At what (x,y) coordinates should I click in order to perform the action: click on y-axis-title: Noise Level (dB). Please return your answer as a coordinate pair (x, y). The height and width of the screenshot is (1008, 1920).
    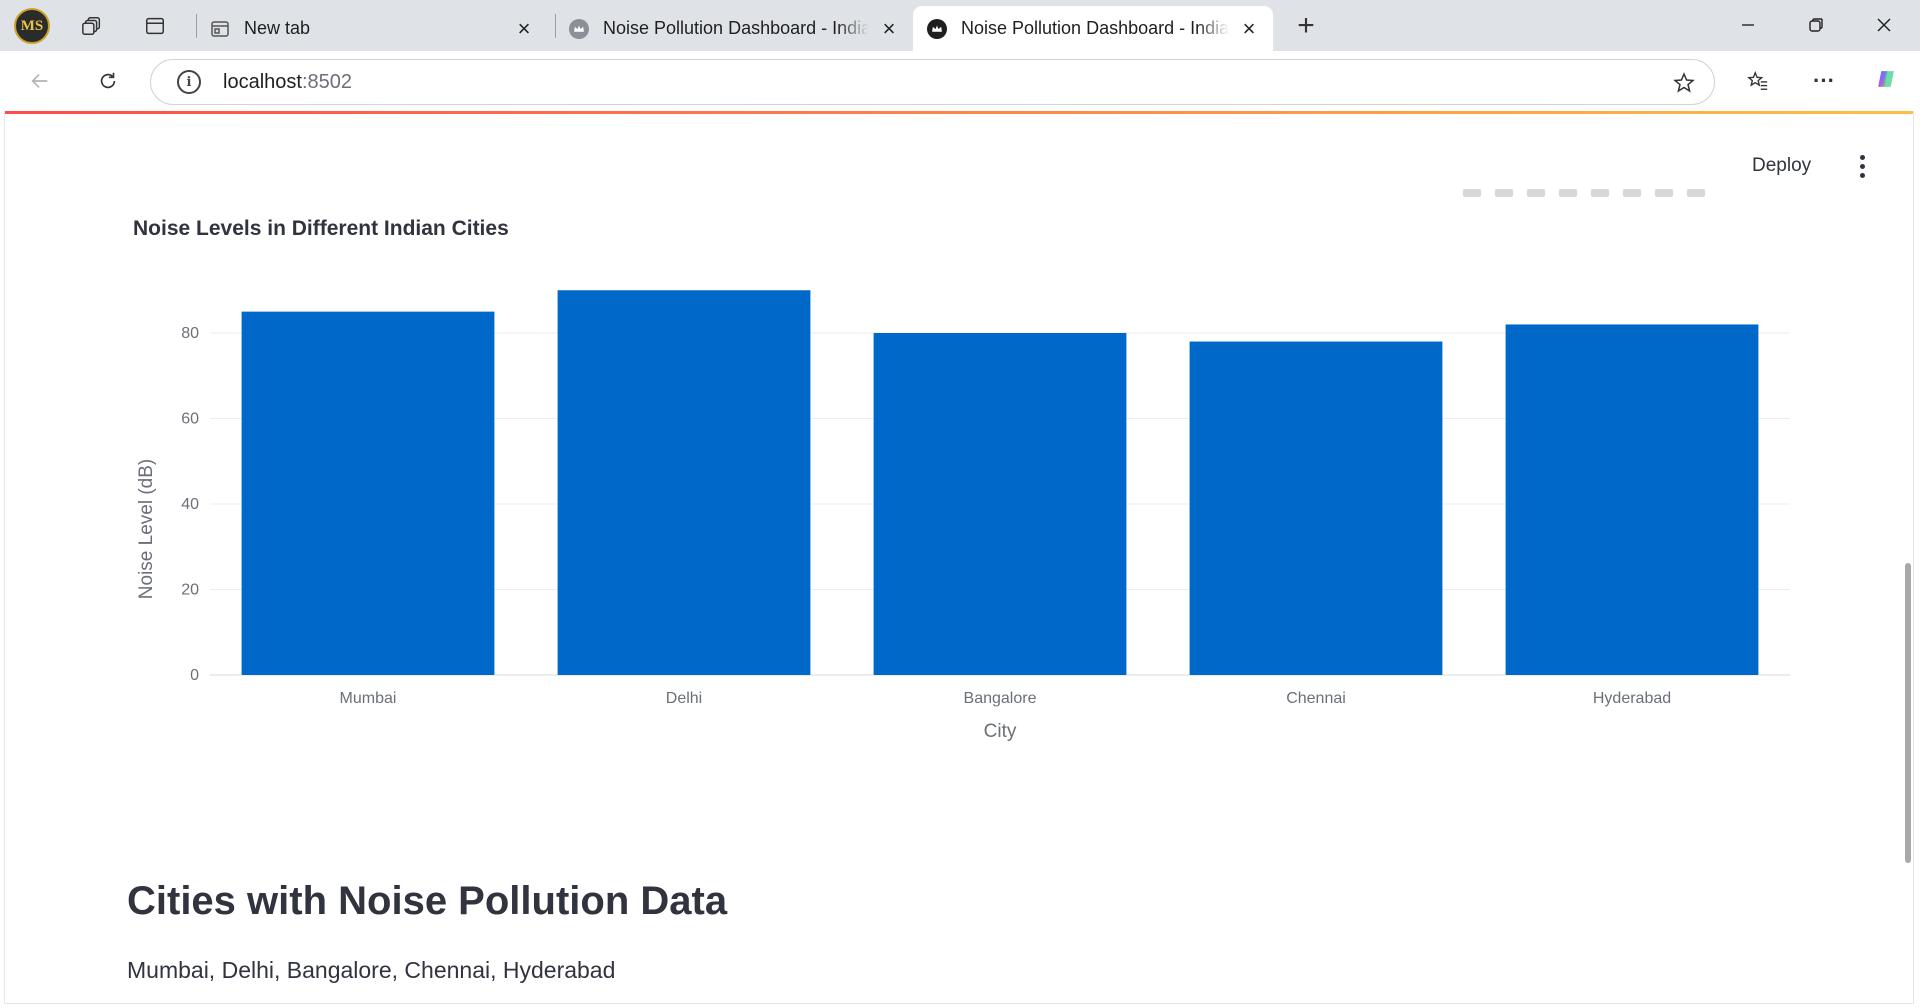
    Looking at the image, I should click on (146, 529).